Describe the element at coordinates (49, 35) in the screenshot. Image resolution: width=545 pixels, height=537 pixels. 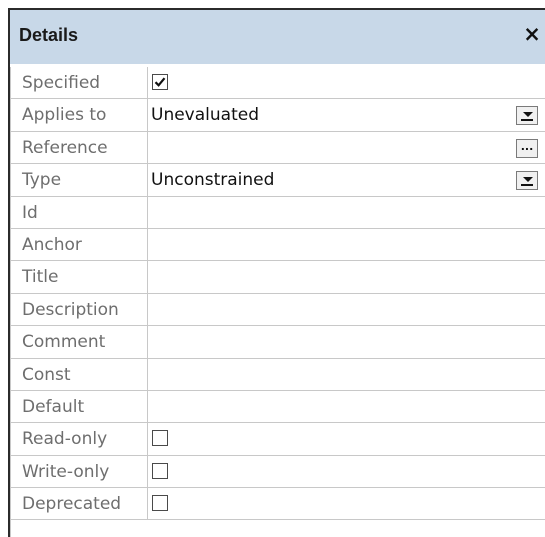
I see `panel-title: Details` at that location.